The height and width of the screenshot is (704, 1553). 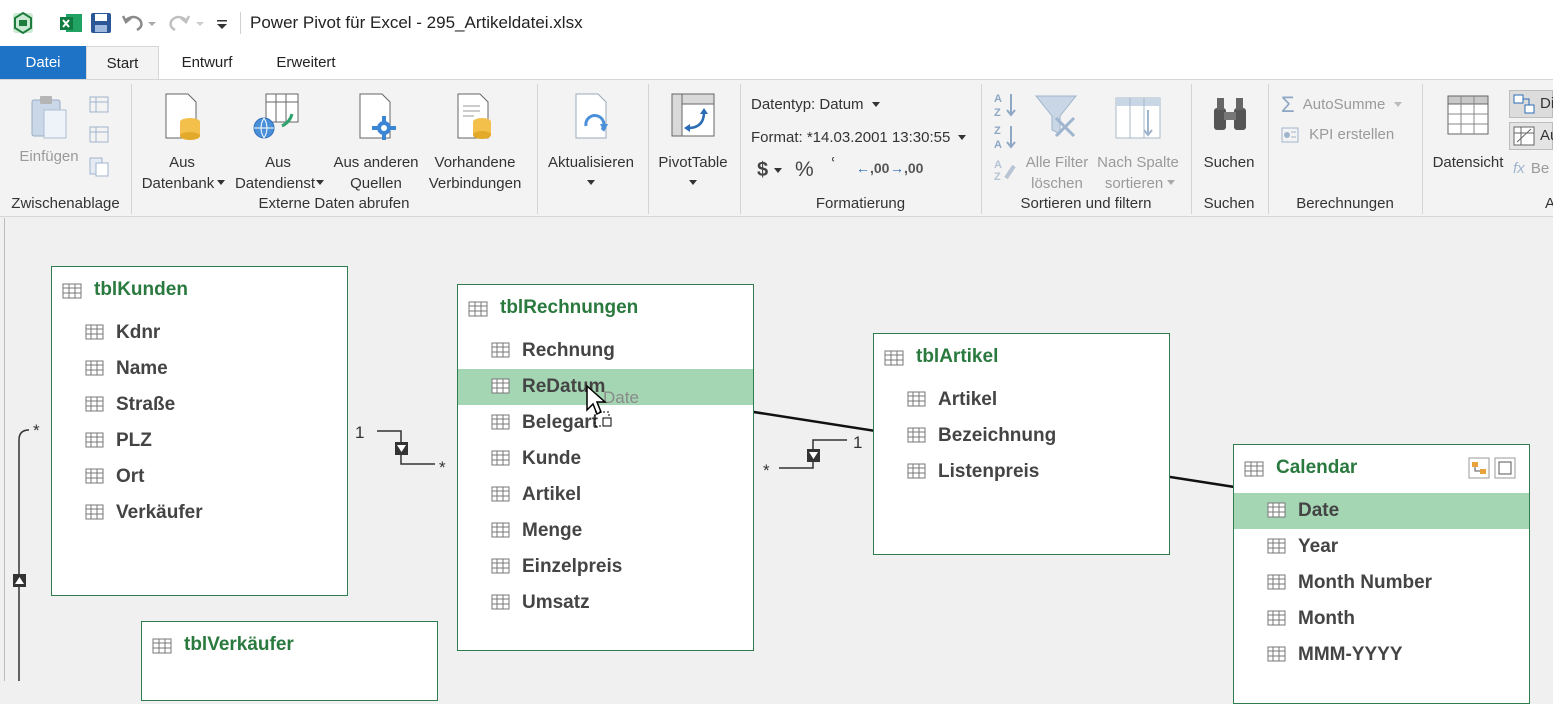 What do you see at coordinates (1381, 619) in the screenshot?
I see `field-month: Month` at bounding box center [1381, 619].